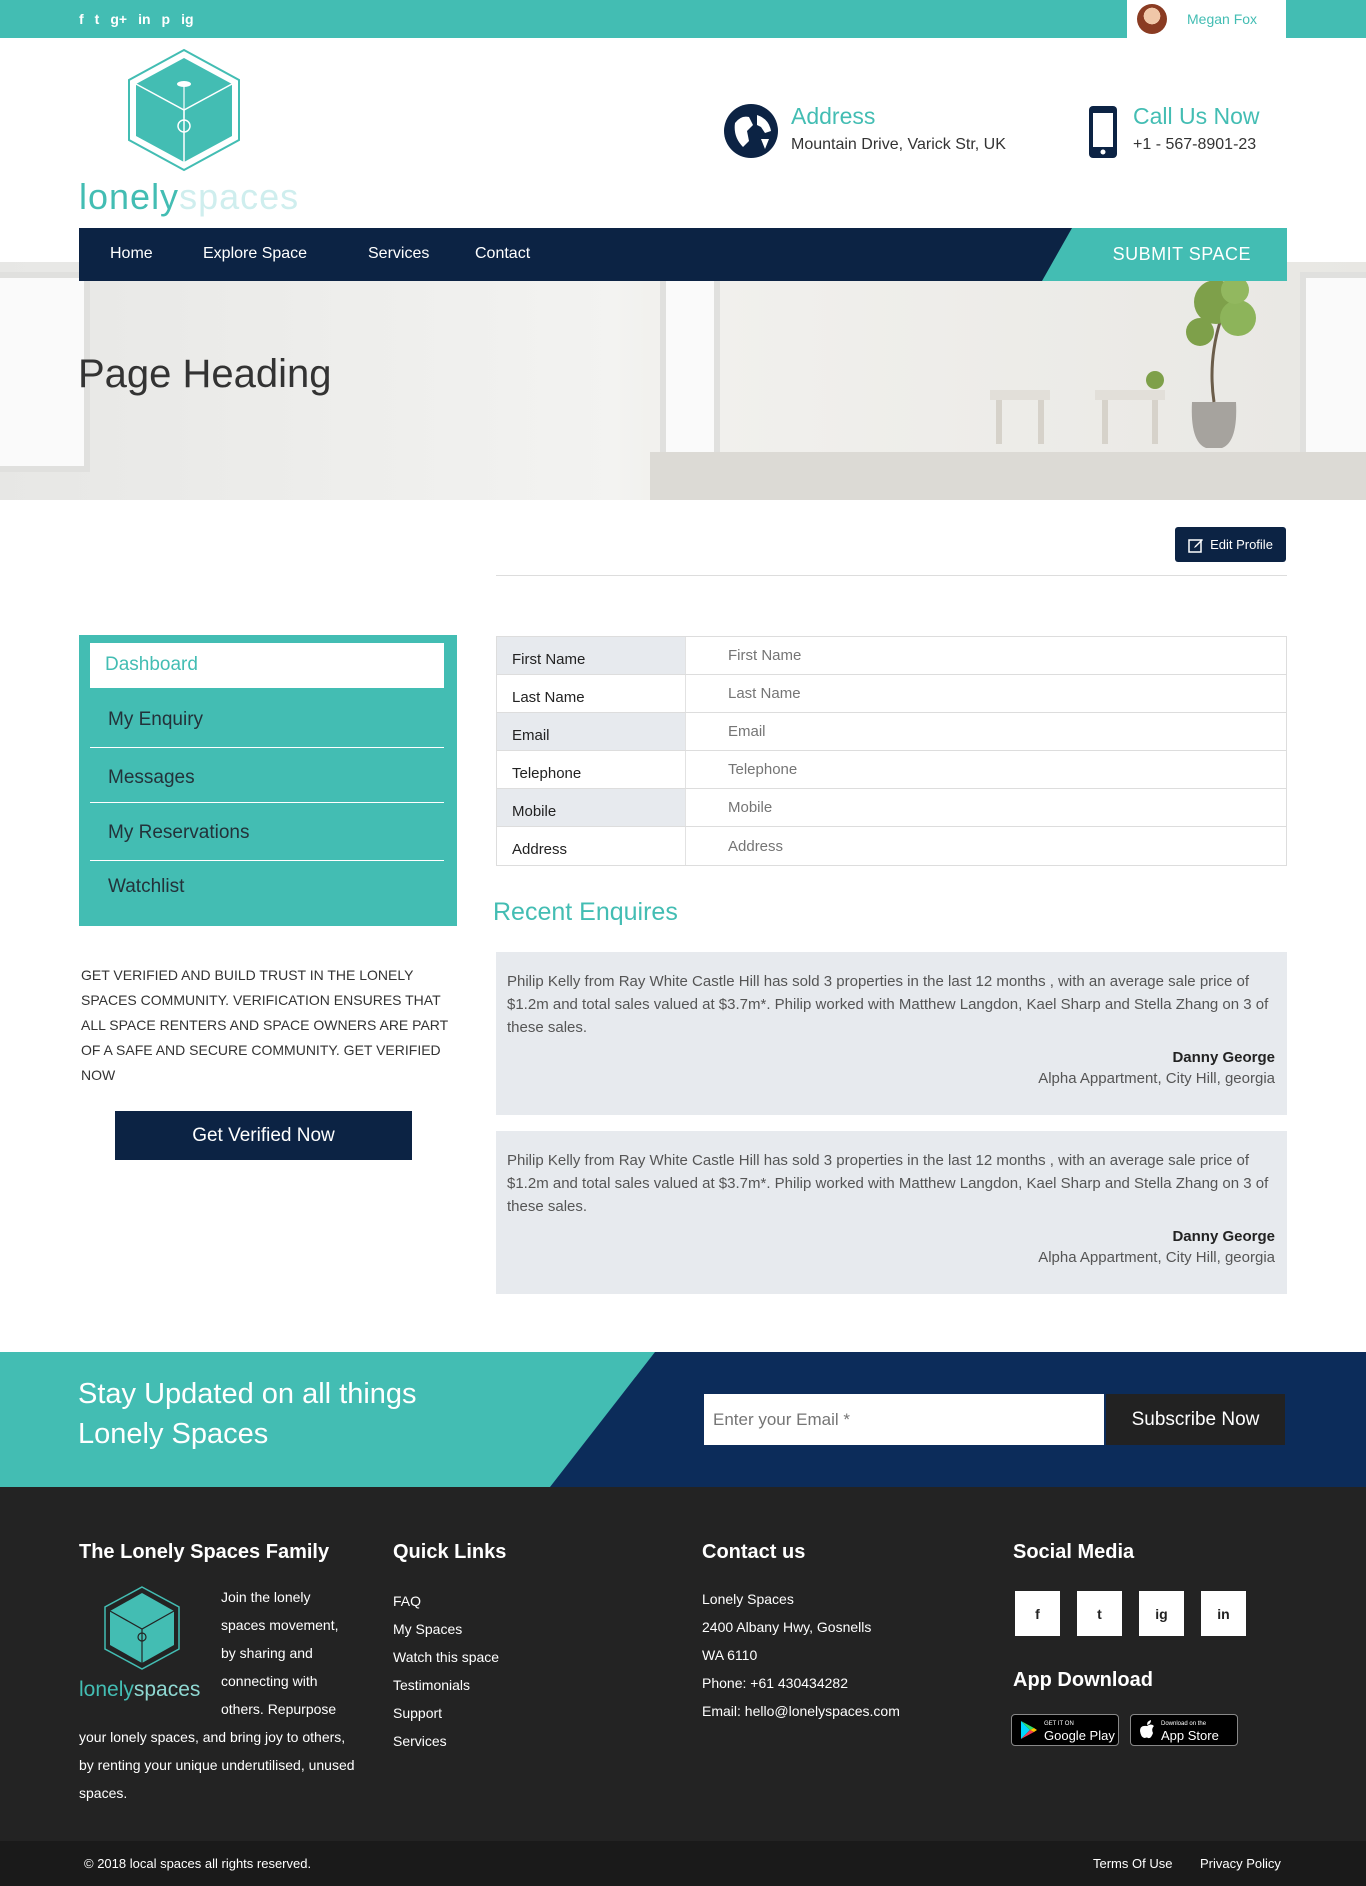  What do you see at coordinates (1152, 19) in the screenshot?
I see `avatar` at bounding box center [1152, 19].